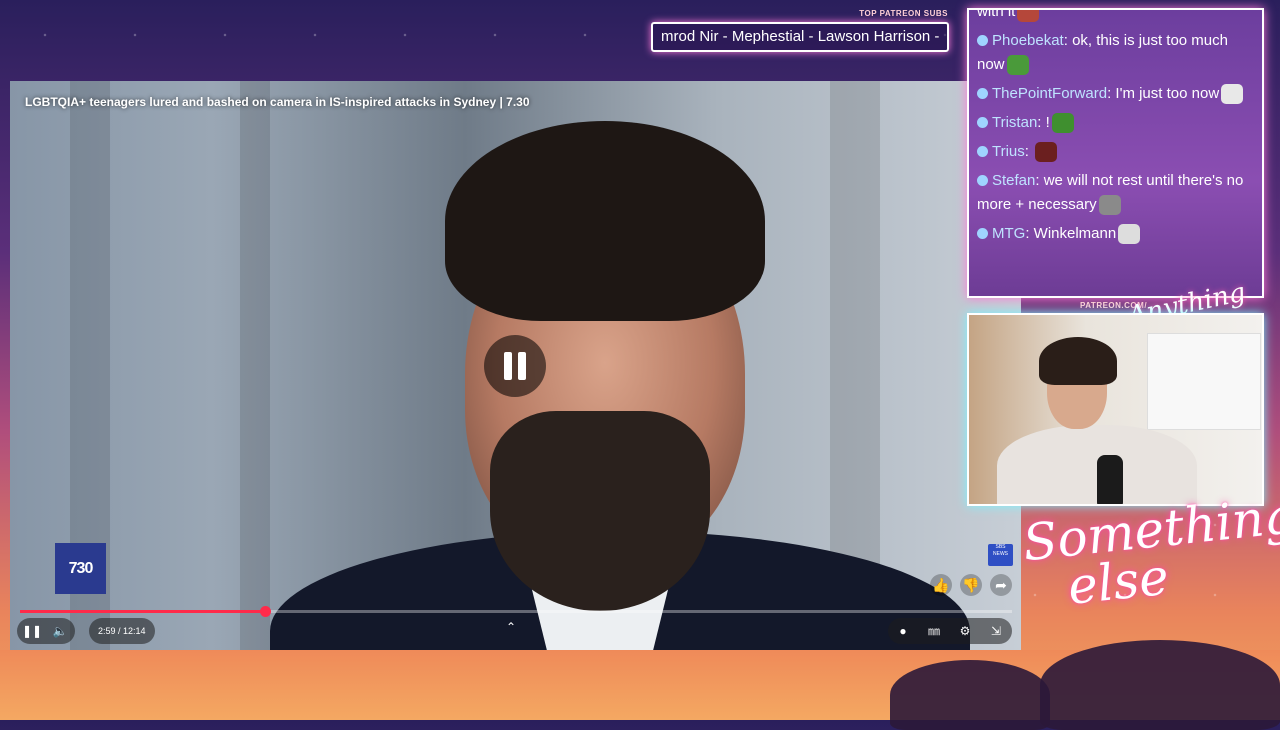 This screenshot has height=730, width=1280. What do you see at coordinates (266, 611) in the screenshot?
I see `progress-scrubber` at bounding box center [266, 611].